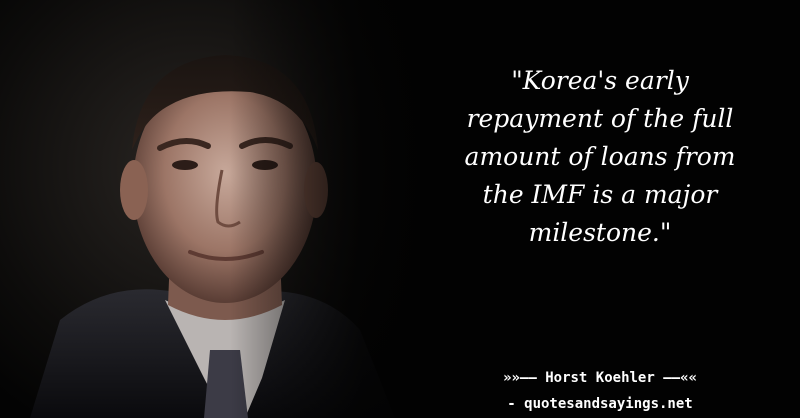 The width and height of the screenshot is (800, 418). I want to click on quote-line: the IMF is a major, so click(600, 194).